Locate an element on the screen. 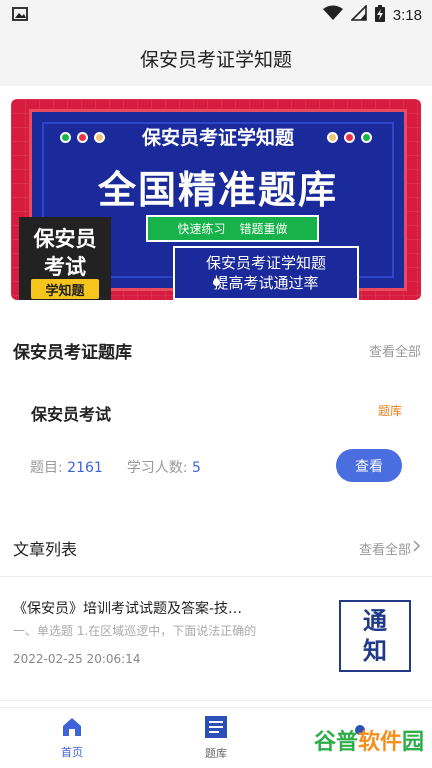 The width and height of the screenshot is (432, 768). banner-subtitle-line2: 提高考试通过率 is located at coordinates (266, 283).